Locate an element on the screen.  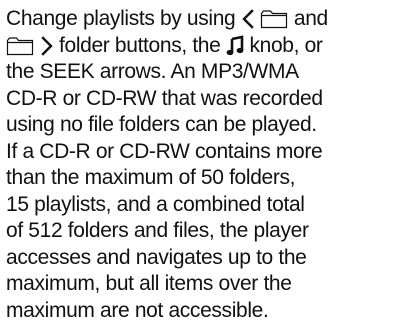
text-fragment: and is located at coordinates (310, 18).